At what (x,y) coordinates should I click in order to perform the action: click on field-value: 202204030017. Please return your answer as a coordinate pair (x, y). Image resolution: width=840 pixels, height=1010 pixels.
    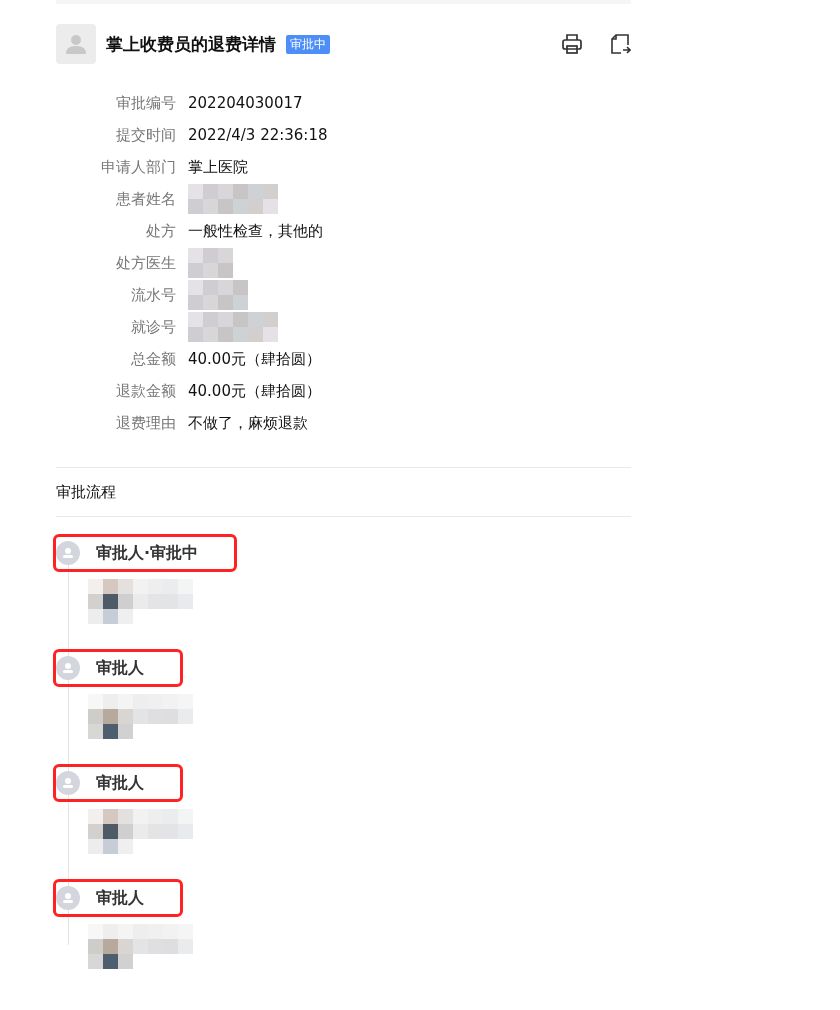
    Looking at the image, I should click on (245, 103).